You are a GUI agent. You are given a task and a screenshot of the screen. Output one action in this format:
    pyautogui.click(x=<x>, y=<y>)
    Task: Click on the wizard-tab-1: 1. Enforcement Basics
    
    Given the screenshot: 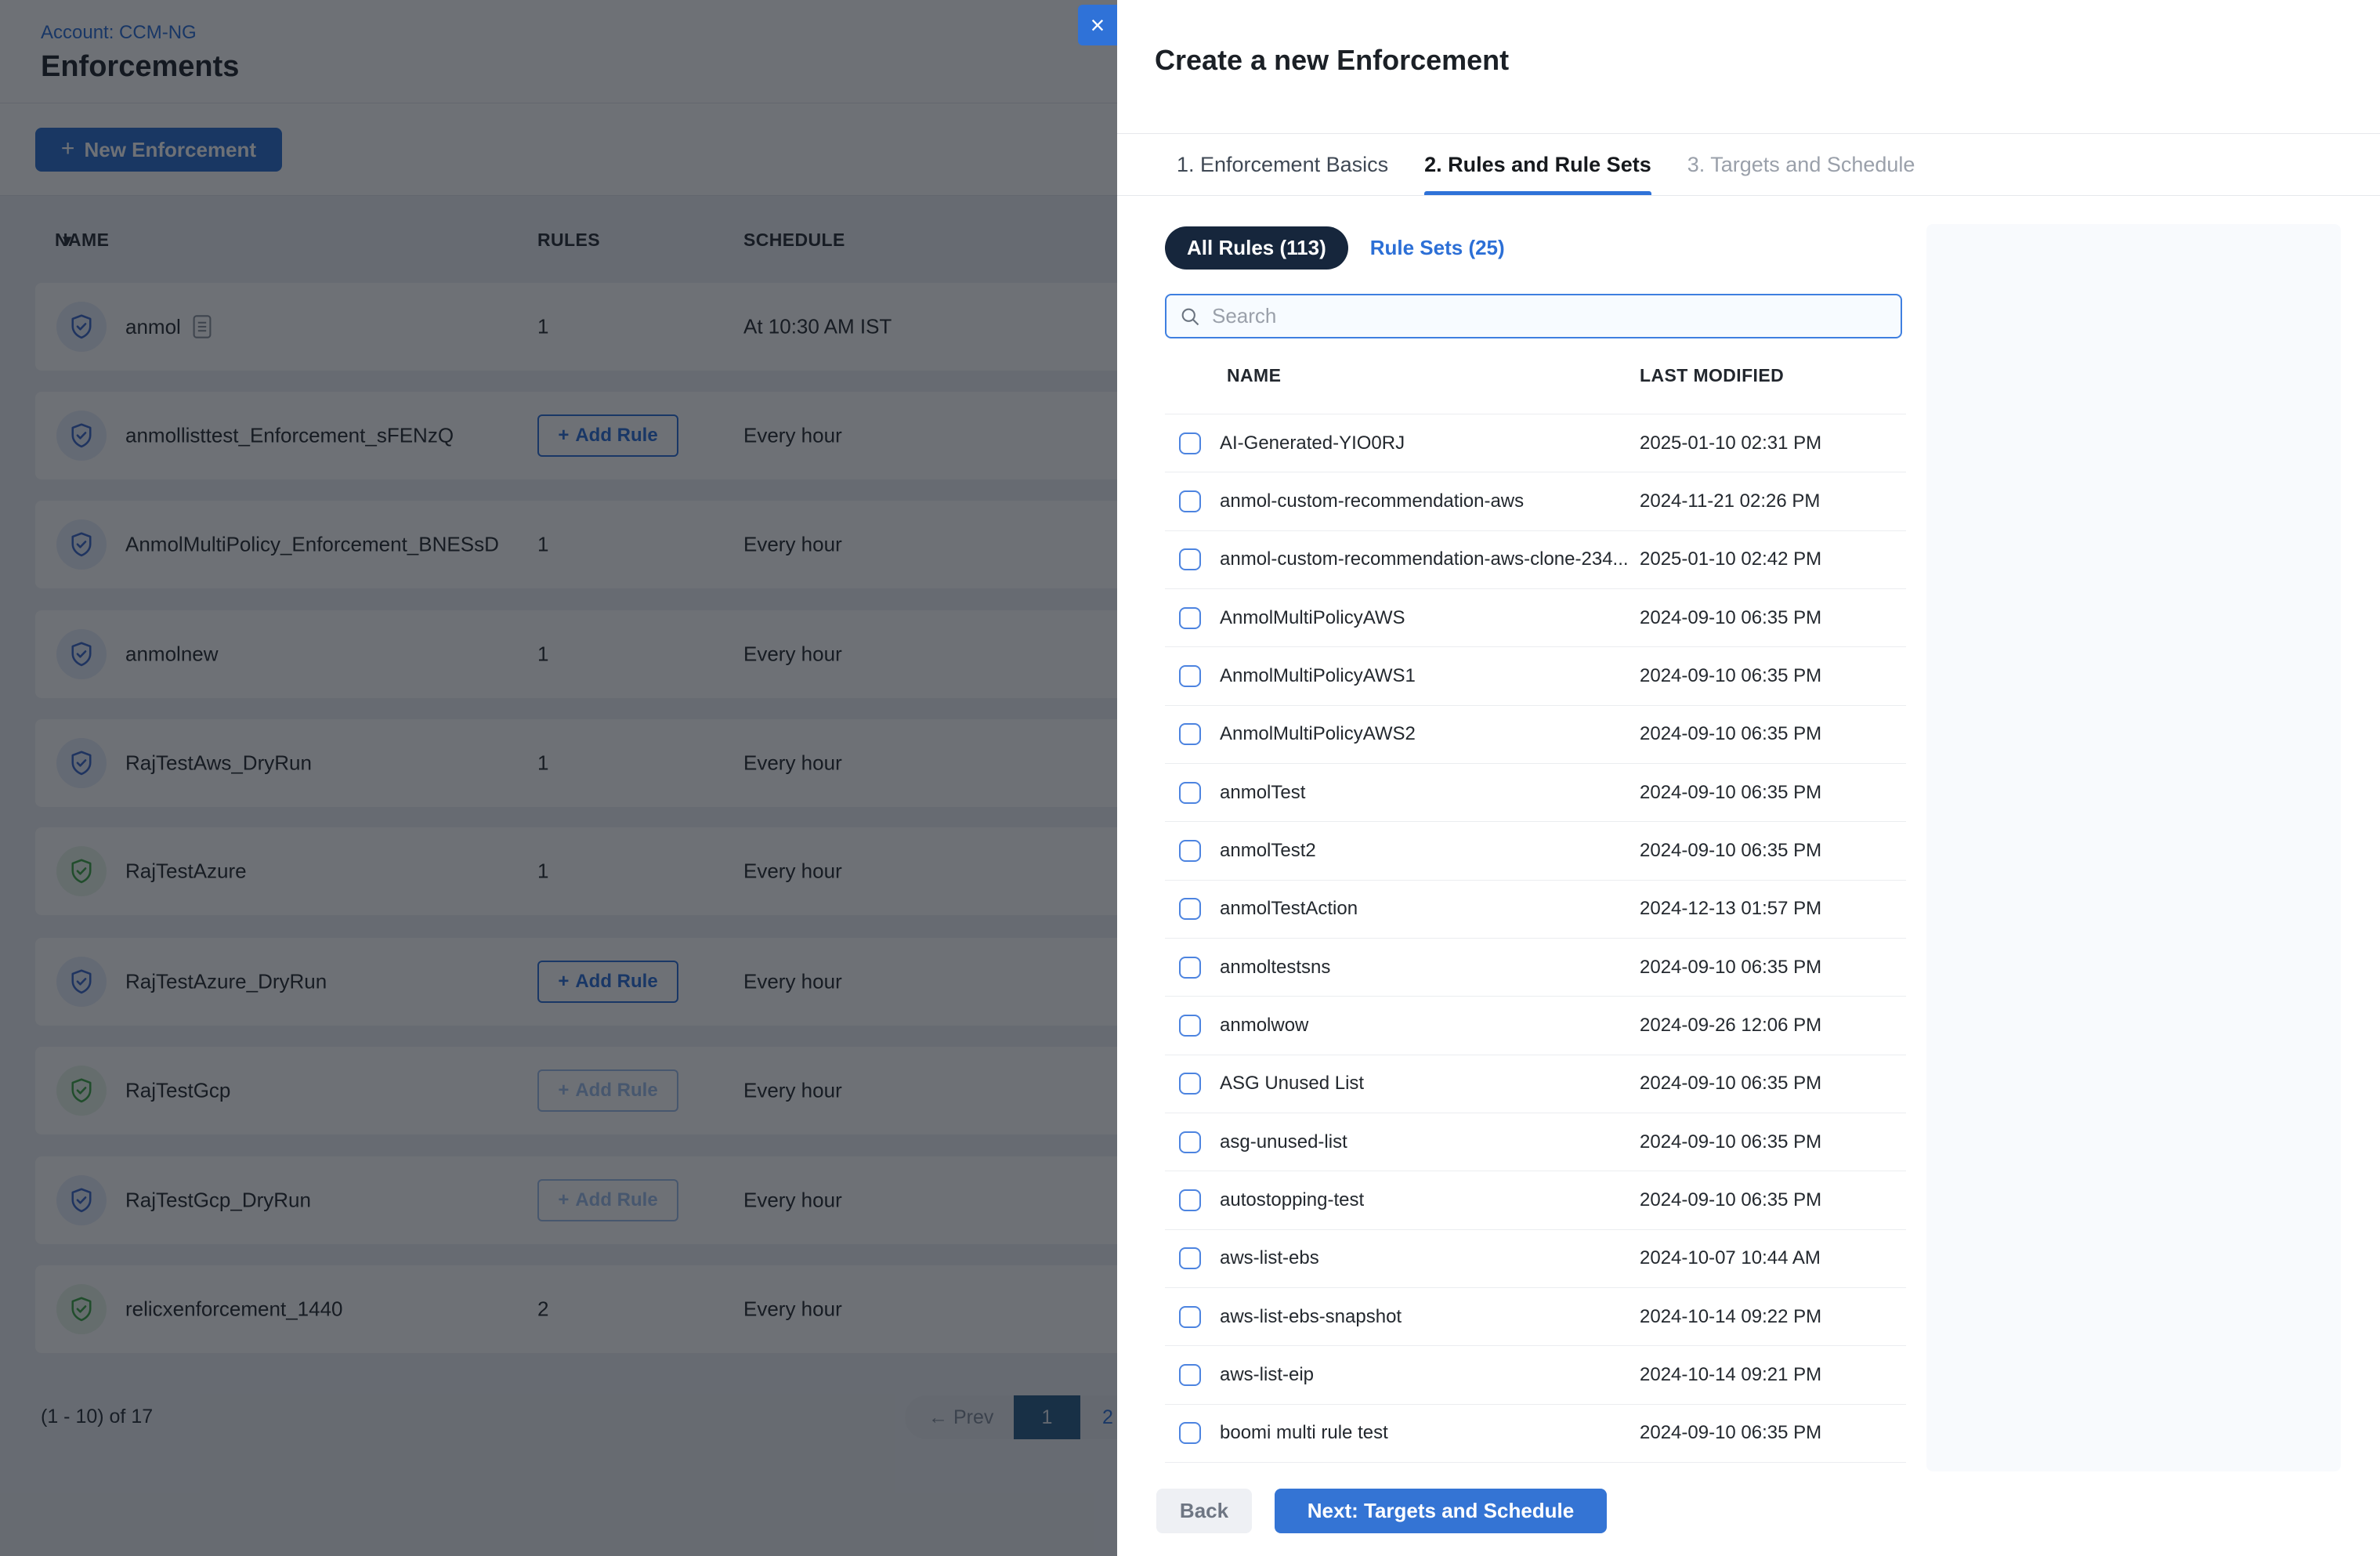 What is the action you would take?
    pyautogui.click(x=1282, y=164)
    